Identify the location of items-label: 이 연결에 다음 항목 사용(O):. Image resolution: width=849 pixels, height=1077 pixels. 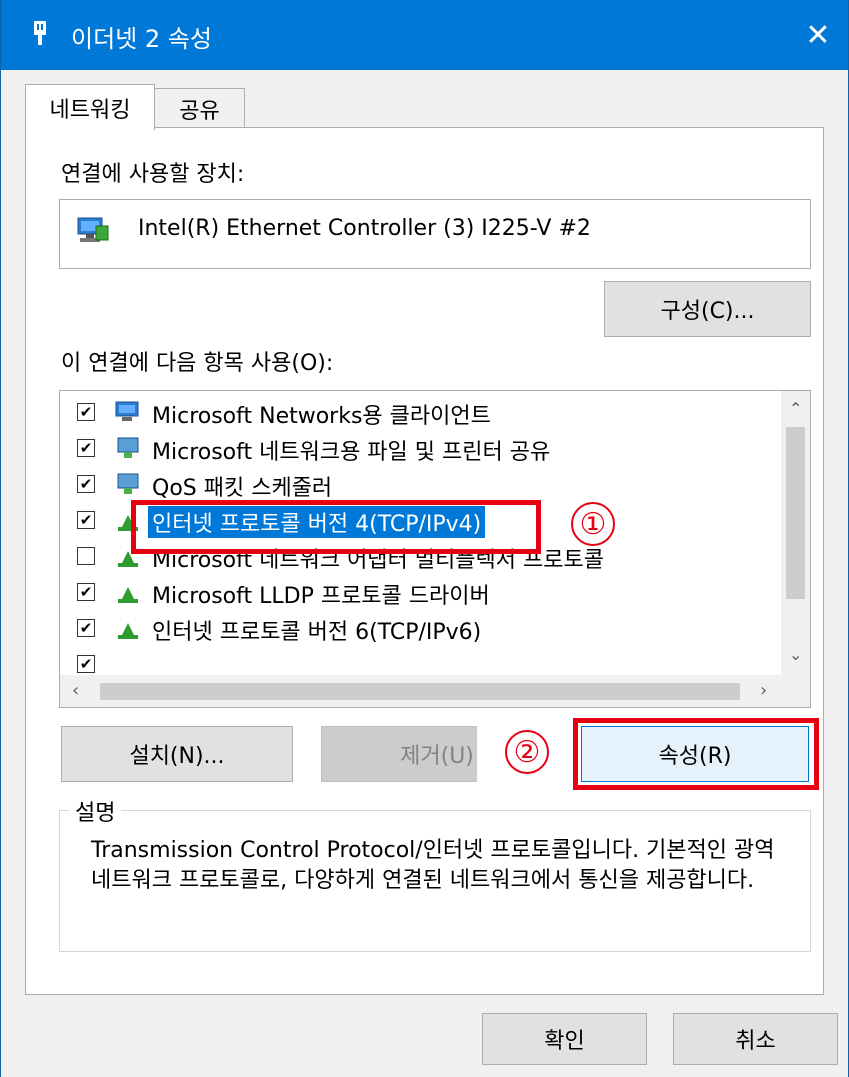
(197, 363).